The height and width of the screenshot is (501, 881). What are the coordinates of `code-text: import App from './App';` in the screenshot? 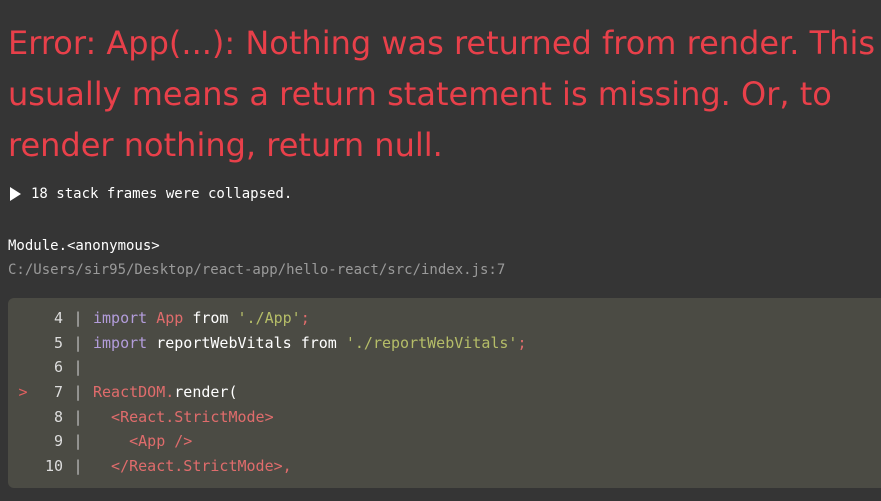 It's located at (201, 318).